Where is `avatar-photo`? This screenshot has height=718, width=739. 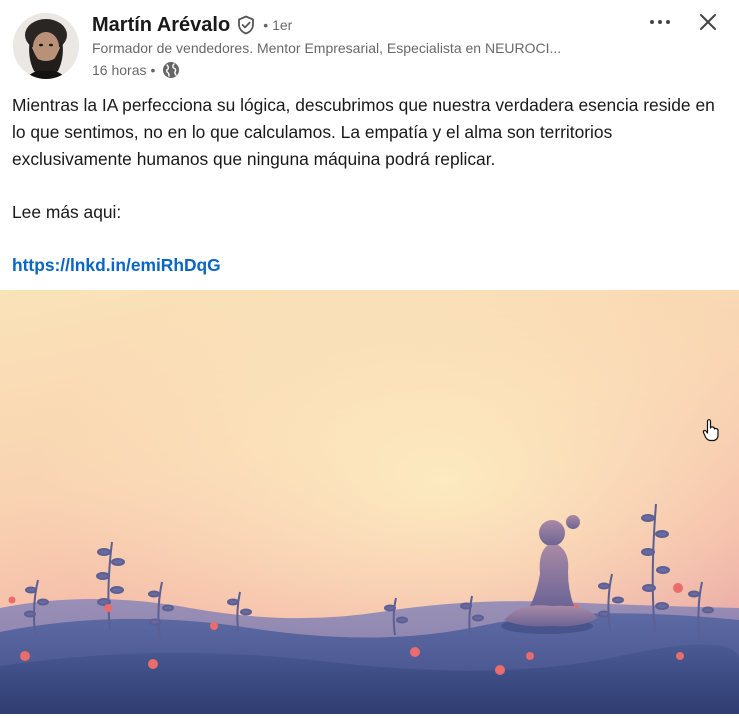 avatar-photo is located at coordinates (46, 46).